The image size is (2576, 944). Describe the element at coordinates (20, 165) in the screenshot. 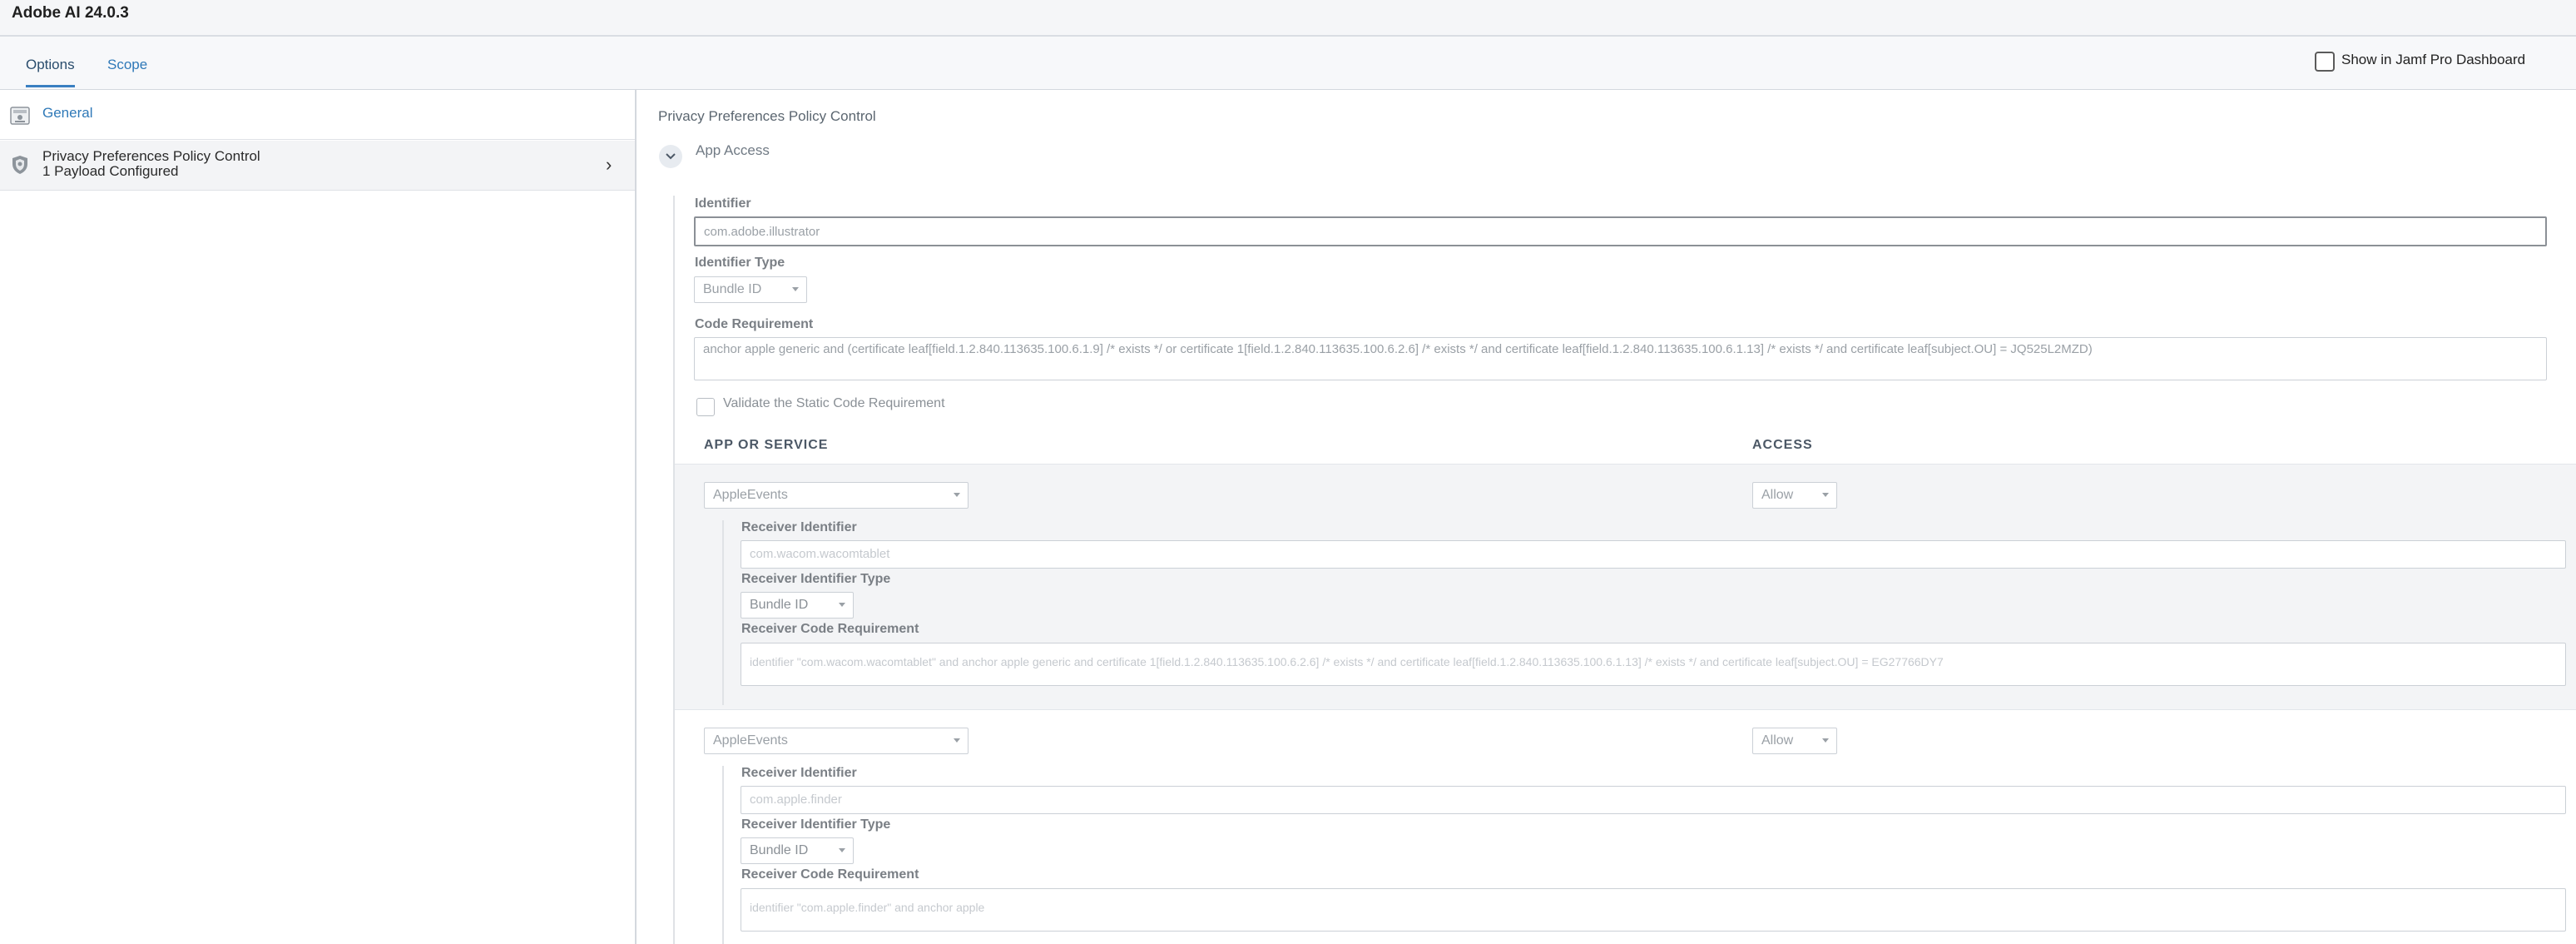

I see `shield-icon` at that location.